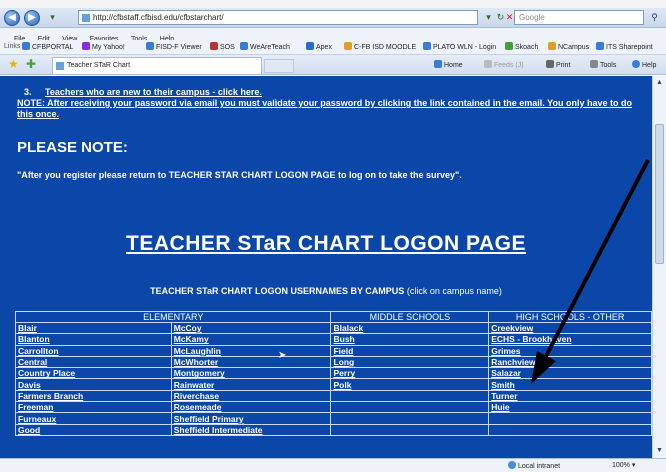 The width and height of the screenshot is (666, 472). What do you see at coordinates (570, 373) in the screenshot?
I see `campus-link-high-school: Salazar` at bounding box center [570, 373].